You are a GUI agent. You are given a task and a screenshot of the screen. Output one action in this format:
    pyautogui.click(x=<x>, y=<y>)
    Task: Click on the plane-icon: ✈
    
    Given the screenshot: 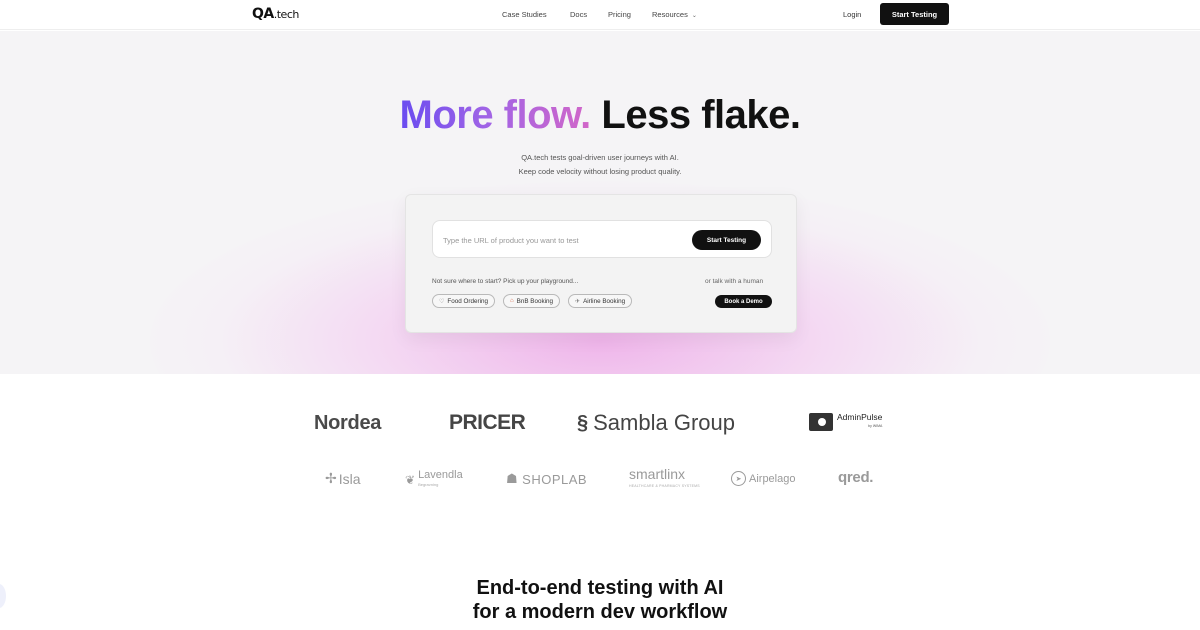 What is the action you would take?
    pyautogui.click(x=578, y=301)
    